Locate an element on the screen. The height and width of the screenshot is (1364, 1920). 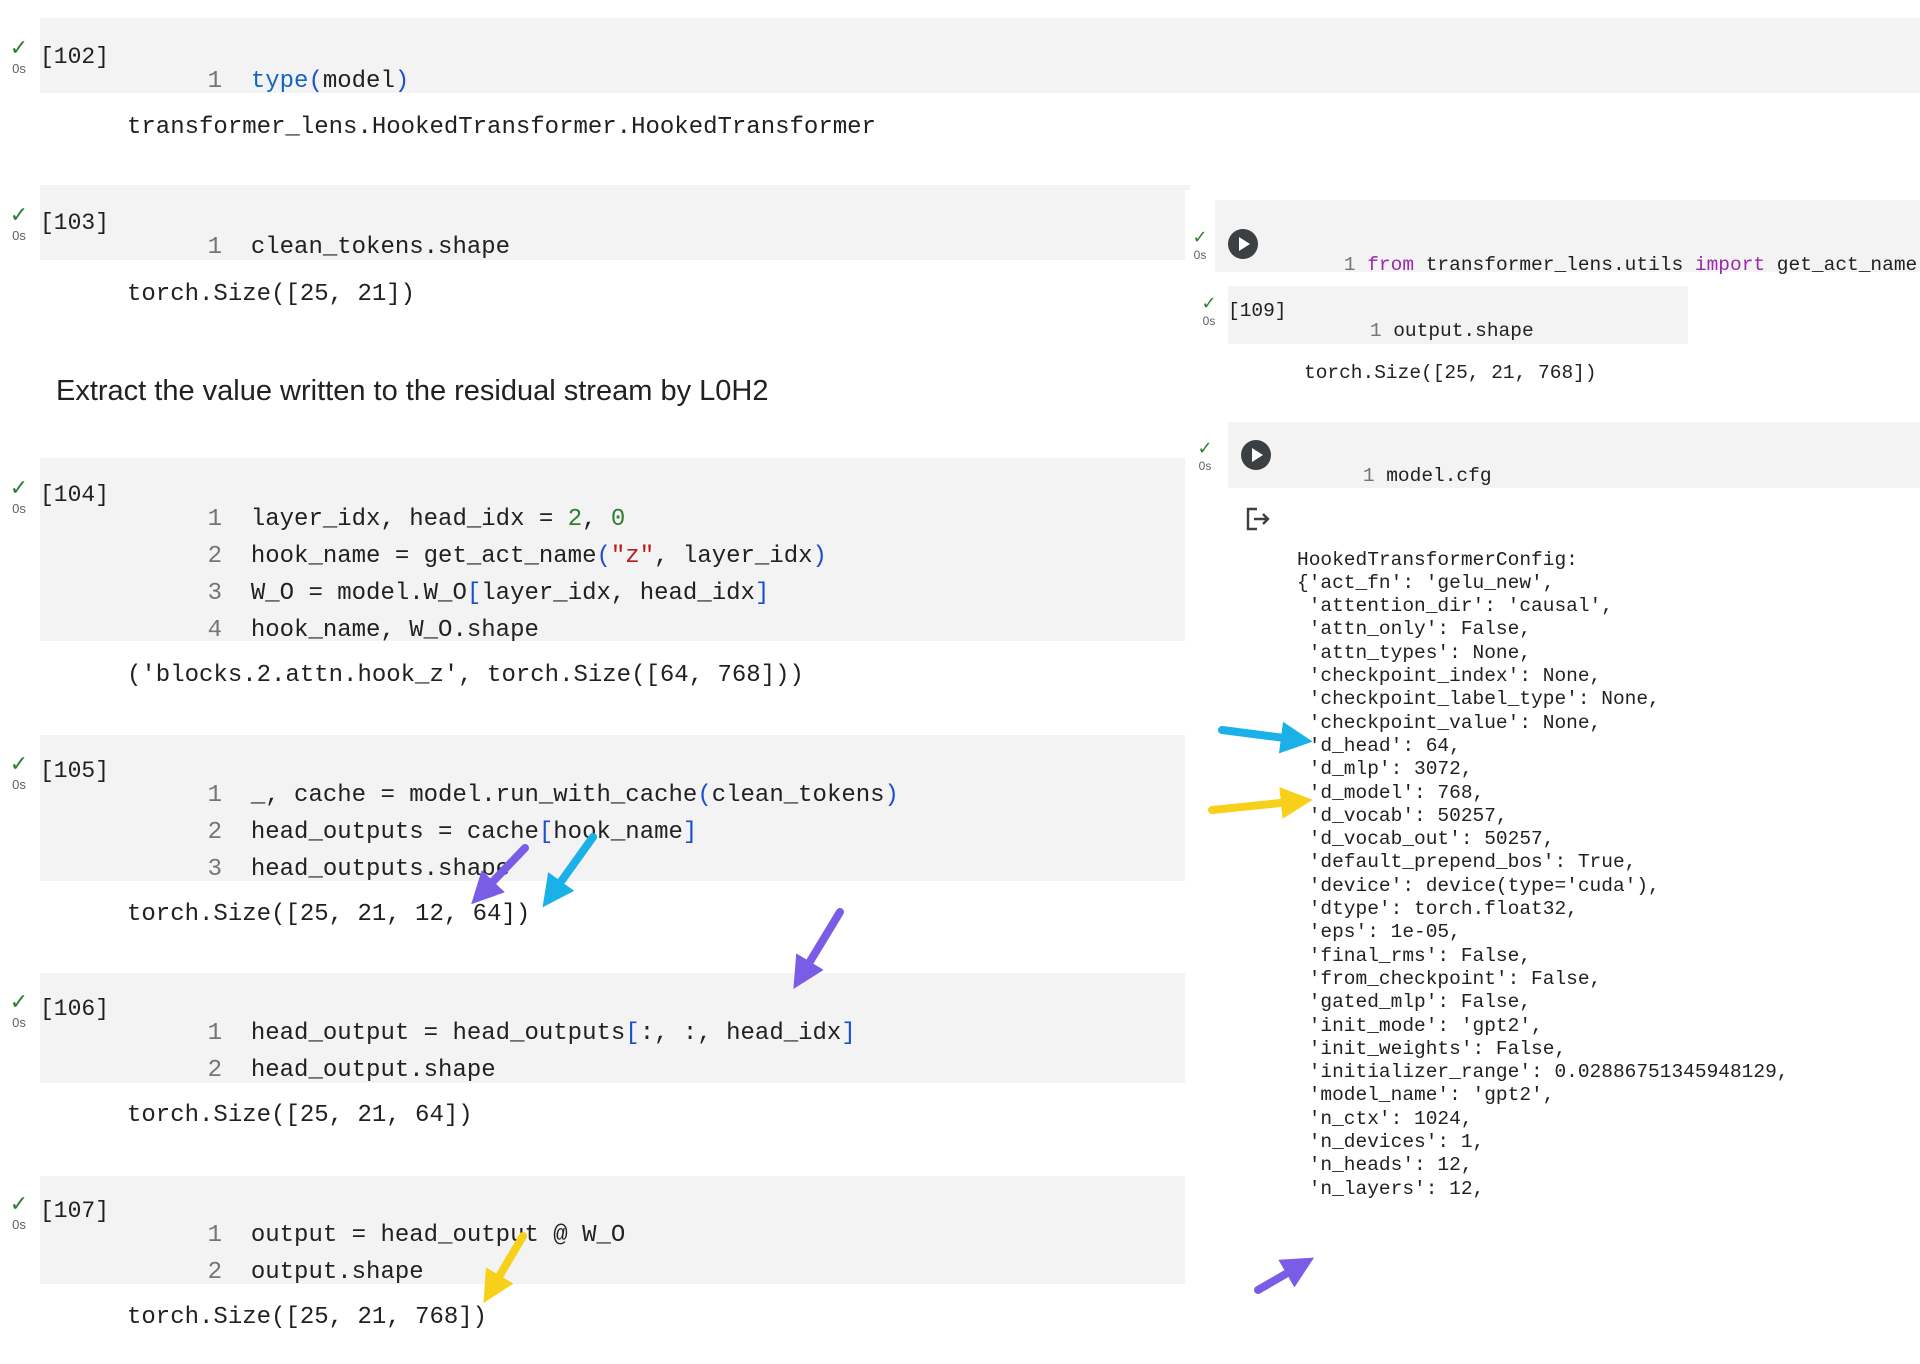
cell-103-line-1: 1 clean_tokens.shape is located at coordinates (330, 248).